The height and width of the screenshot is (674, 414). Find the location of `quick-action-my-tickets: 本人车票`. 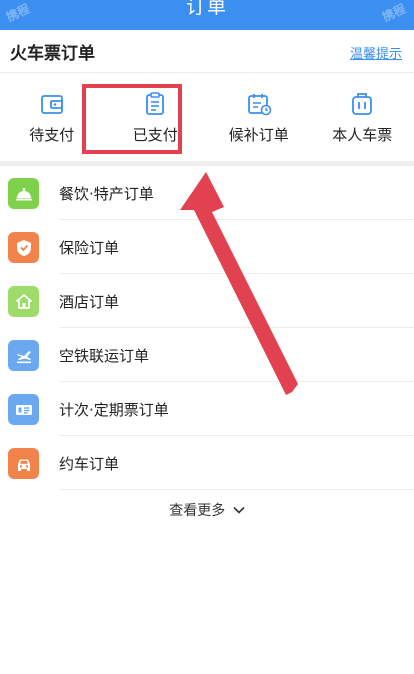

quick-action-my-tickets: 本人车票 is located at coordinates (362, 116).